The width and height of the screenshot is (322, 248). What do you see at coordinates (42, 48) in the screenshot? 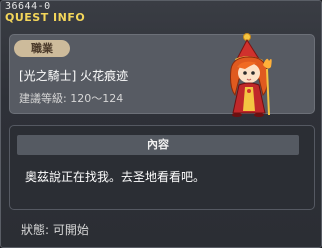
I see `job-tag: 職業` at bounding box center [42, 48].